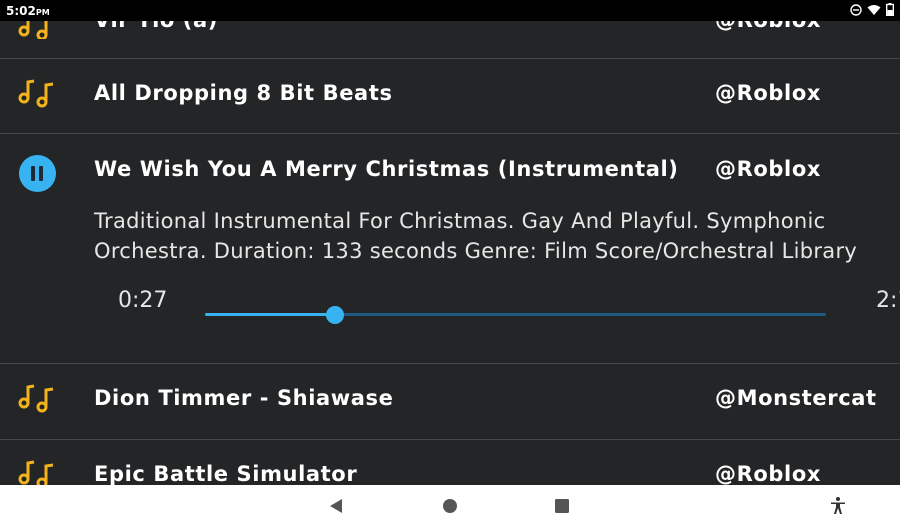 The image size is (900, 527). I want to click on progress-thumb, so click(335, 315).